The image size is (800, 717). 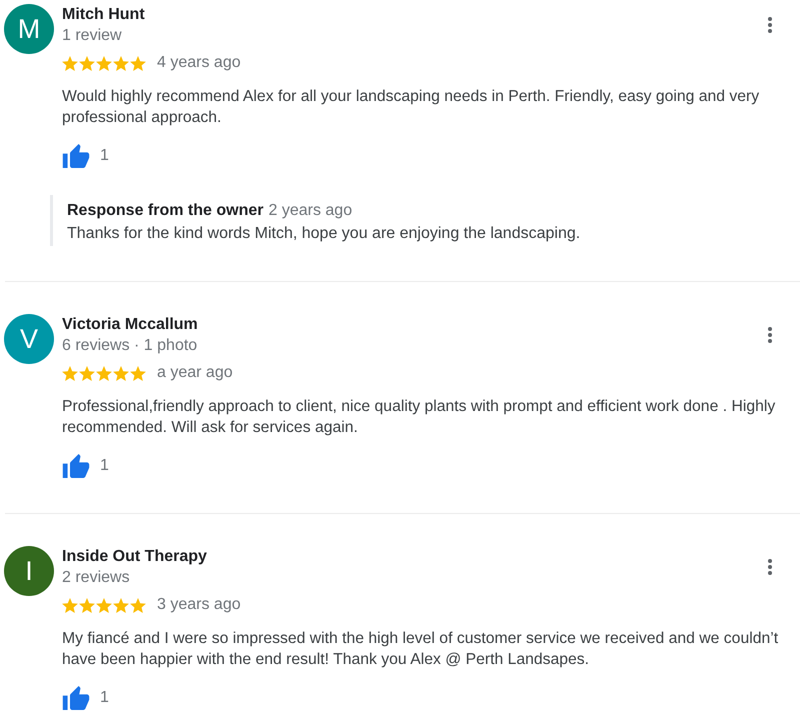 I want to click on response-text: Thanks for the kind words Mitch, hope you are enjoying the landscaping., so click(x=324, y=234).